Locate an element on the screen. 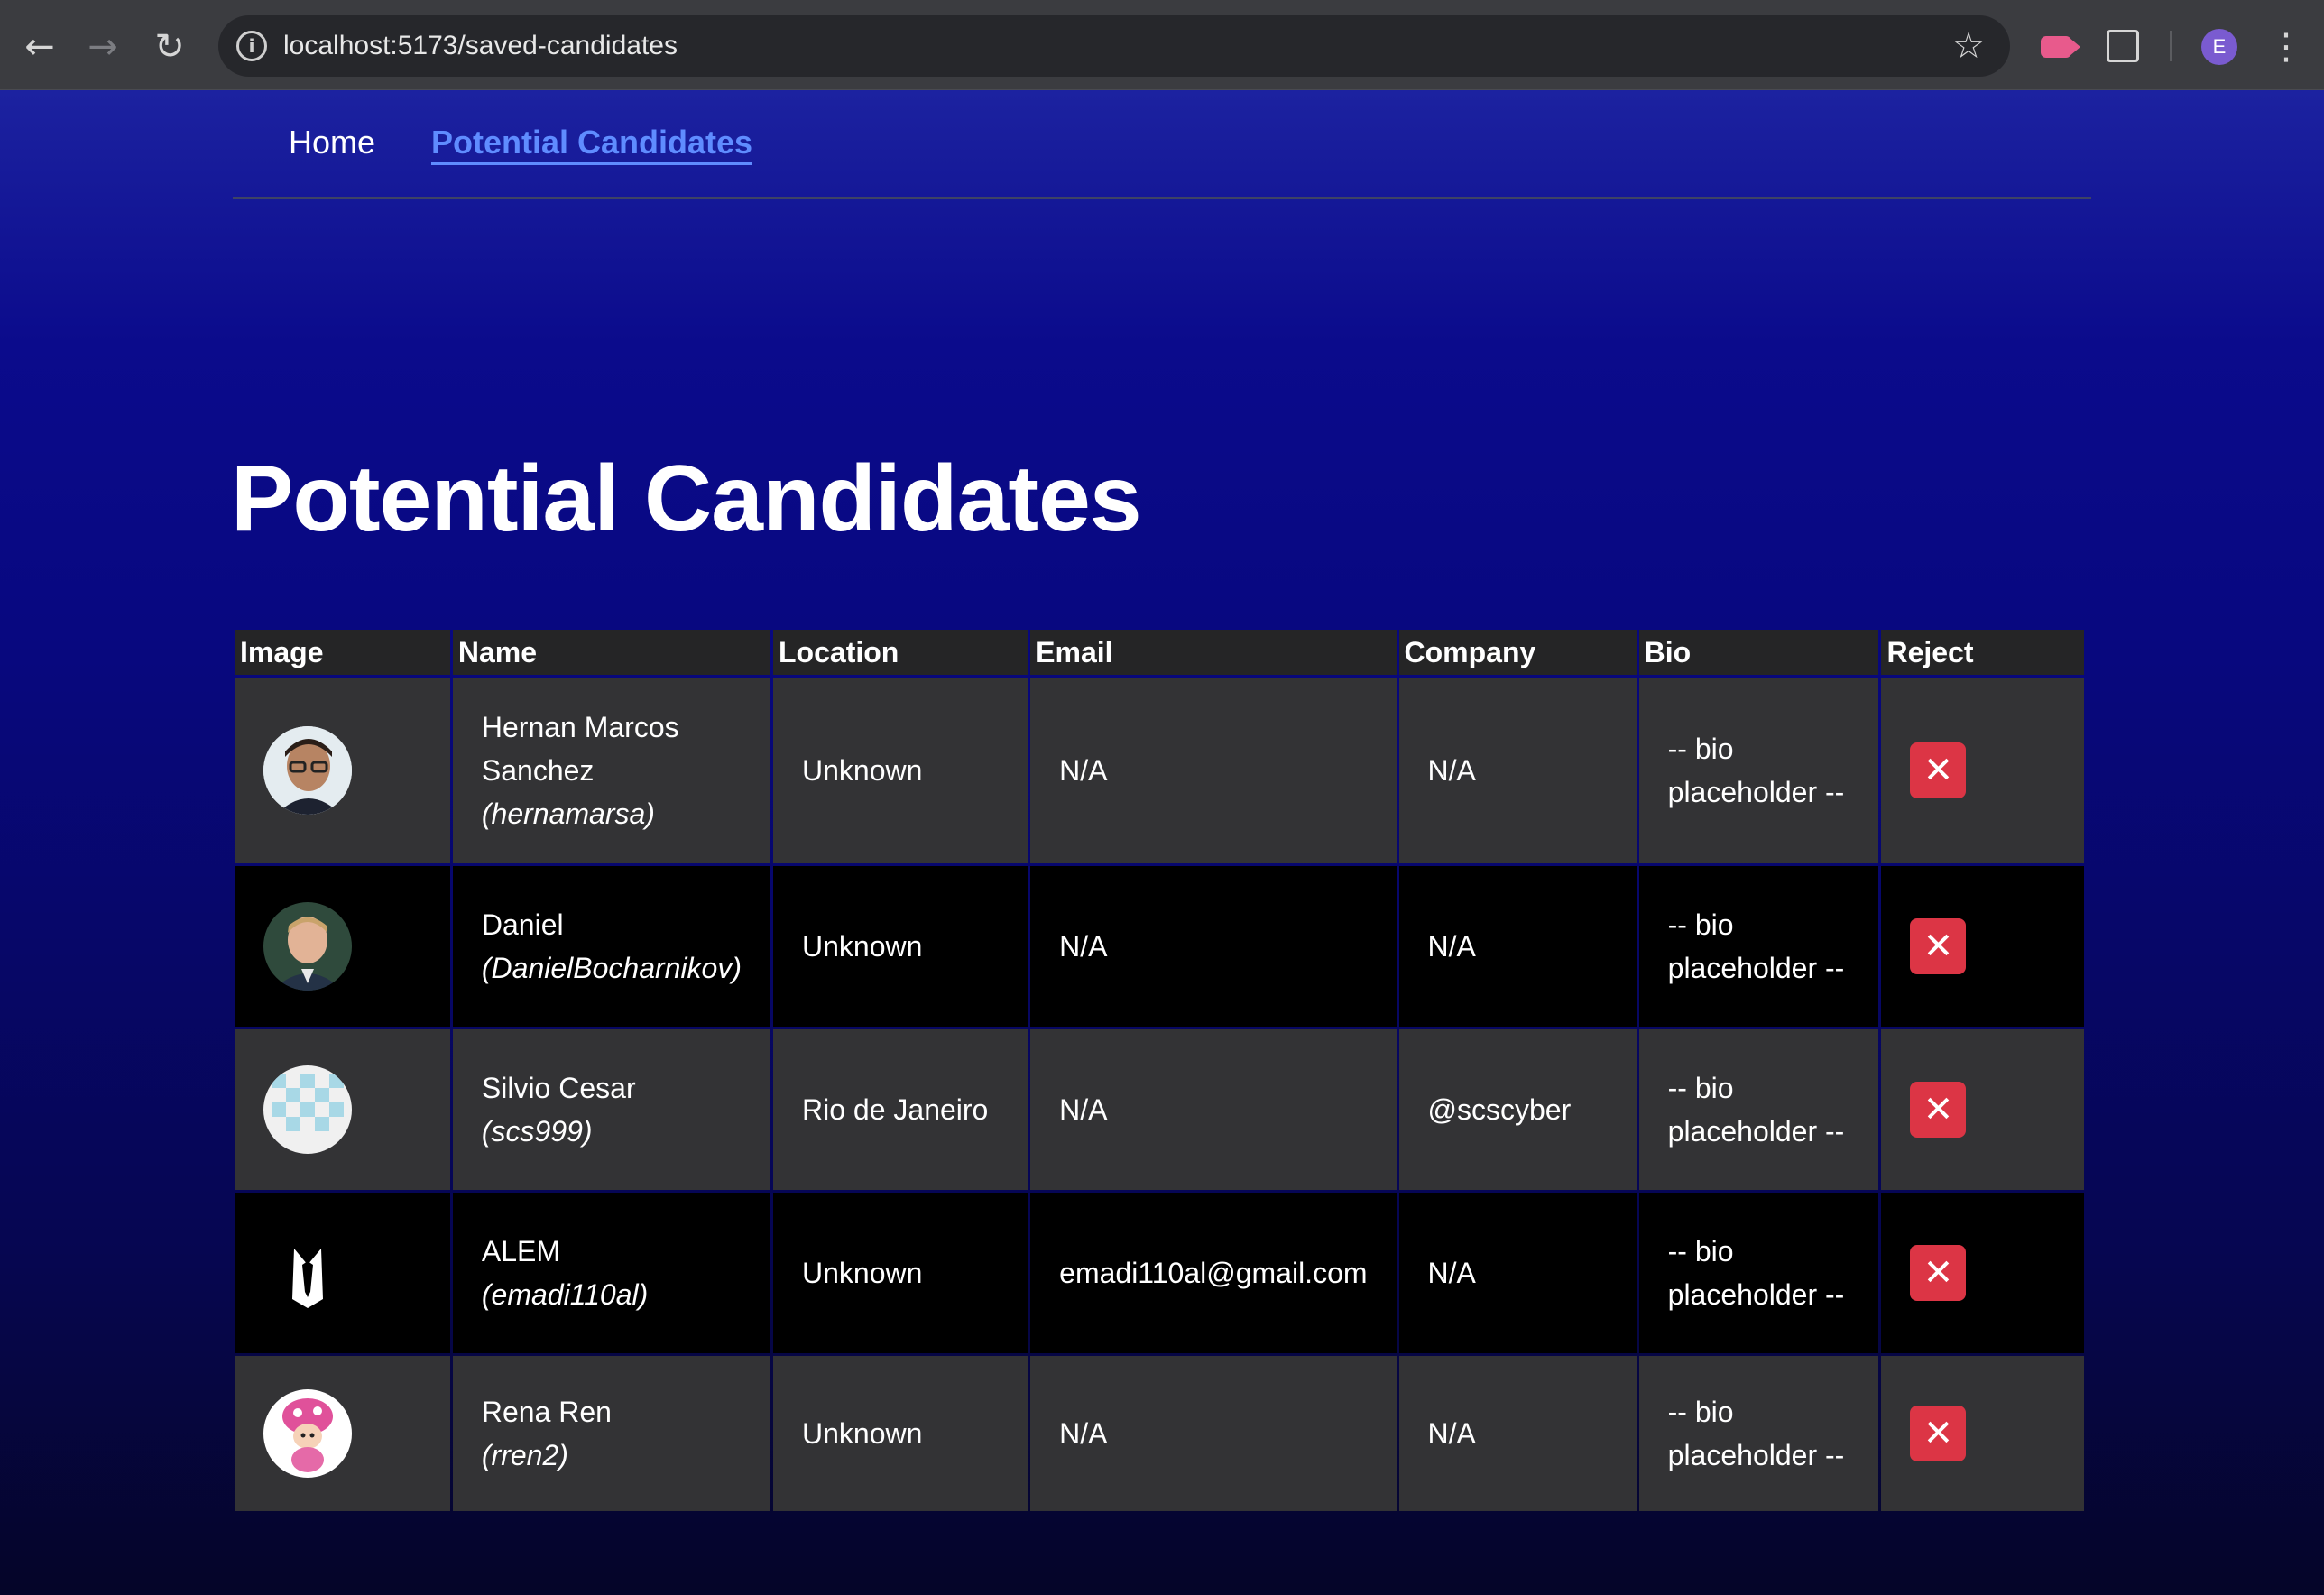  url-text: localhost:5173/saved-candidates is located at coordinates (481, 46).